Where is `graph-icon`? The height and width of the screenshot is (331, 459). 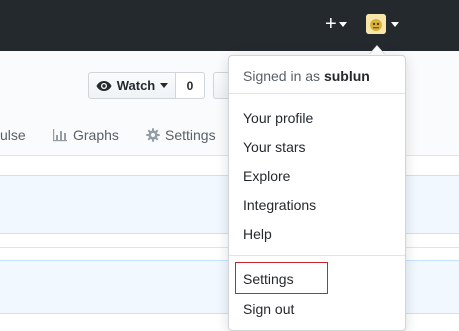
graph-icon is located at coordinates (60, 135).